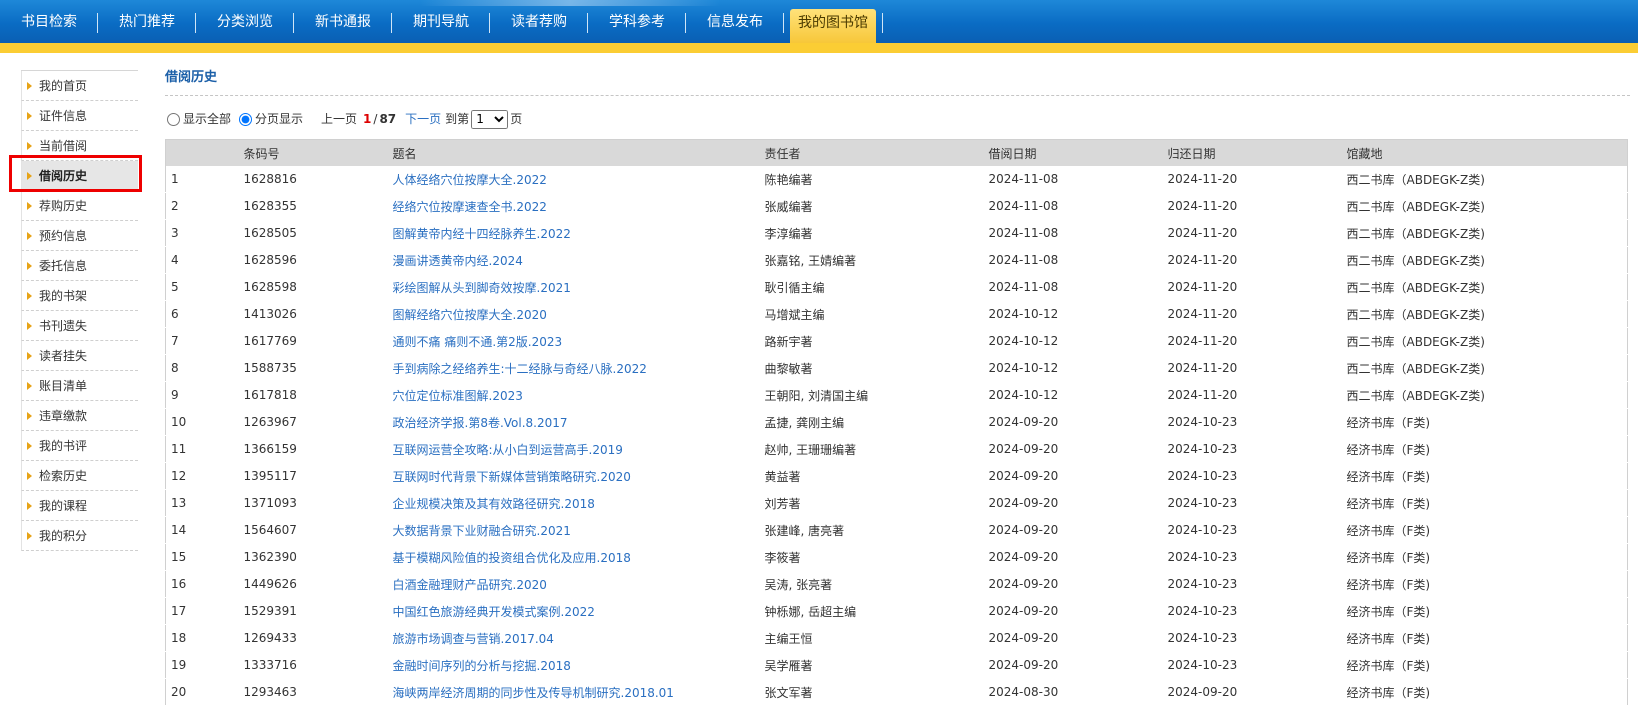 The image size is (1638, 707). What do you see at coordinates (79, 476) in the screenshot?
I see `sidebar-item-13: 检索历史` at bounding box center [79, 476].